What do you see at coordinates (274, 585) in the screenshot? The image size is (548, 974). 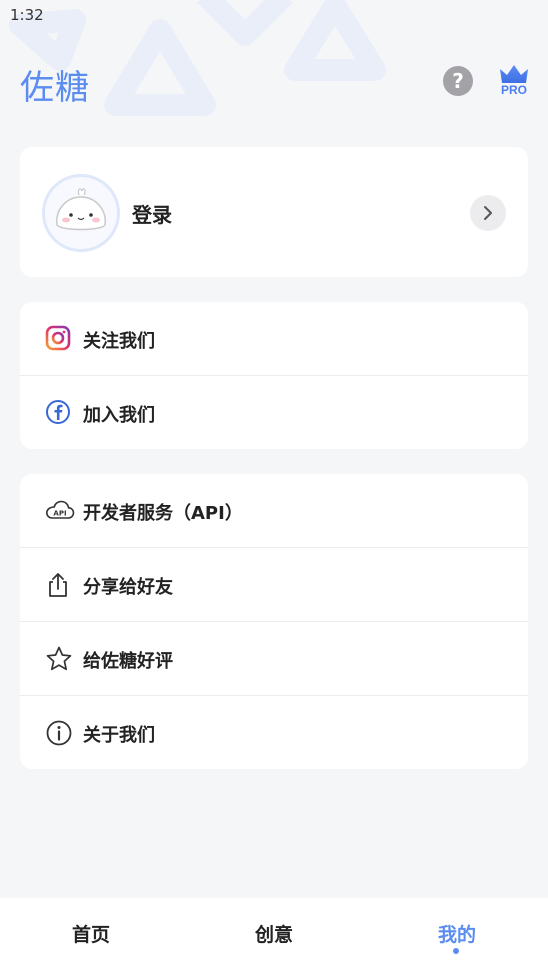 I see `list-item-share: 分享给好友` at bounding box center [274, 585].